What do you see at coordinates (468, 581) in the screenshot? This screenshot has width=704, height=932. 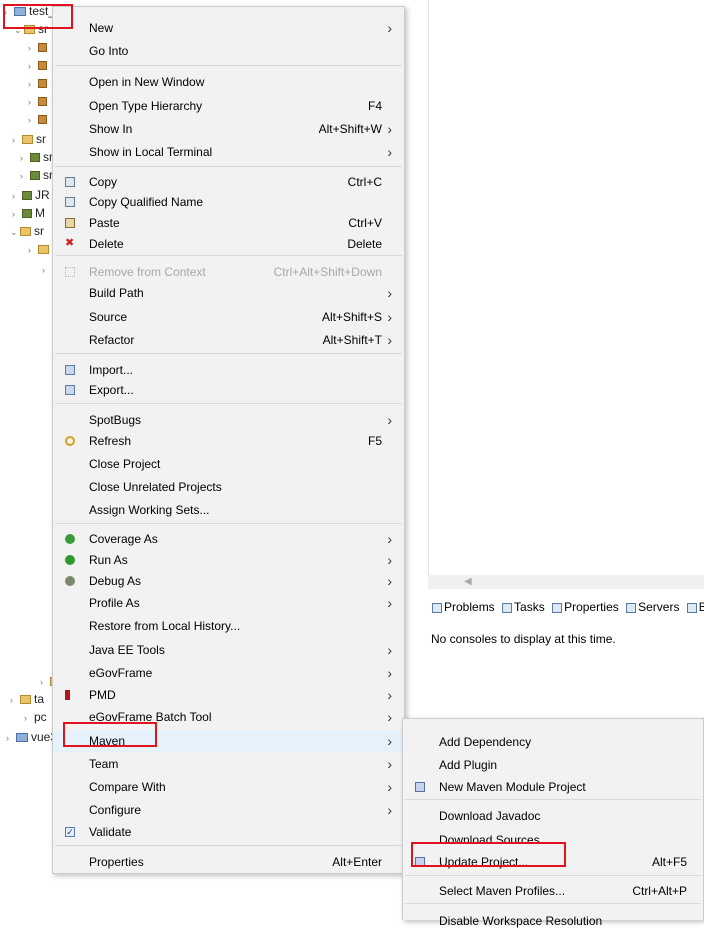 I see `scroll-left-icon: ◀` at bounding box center [468, 581].